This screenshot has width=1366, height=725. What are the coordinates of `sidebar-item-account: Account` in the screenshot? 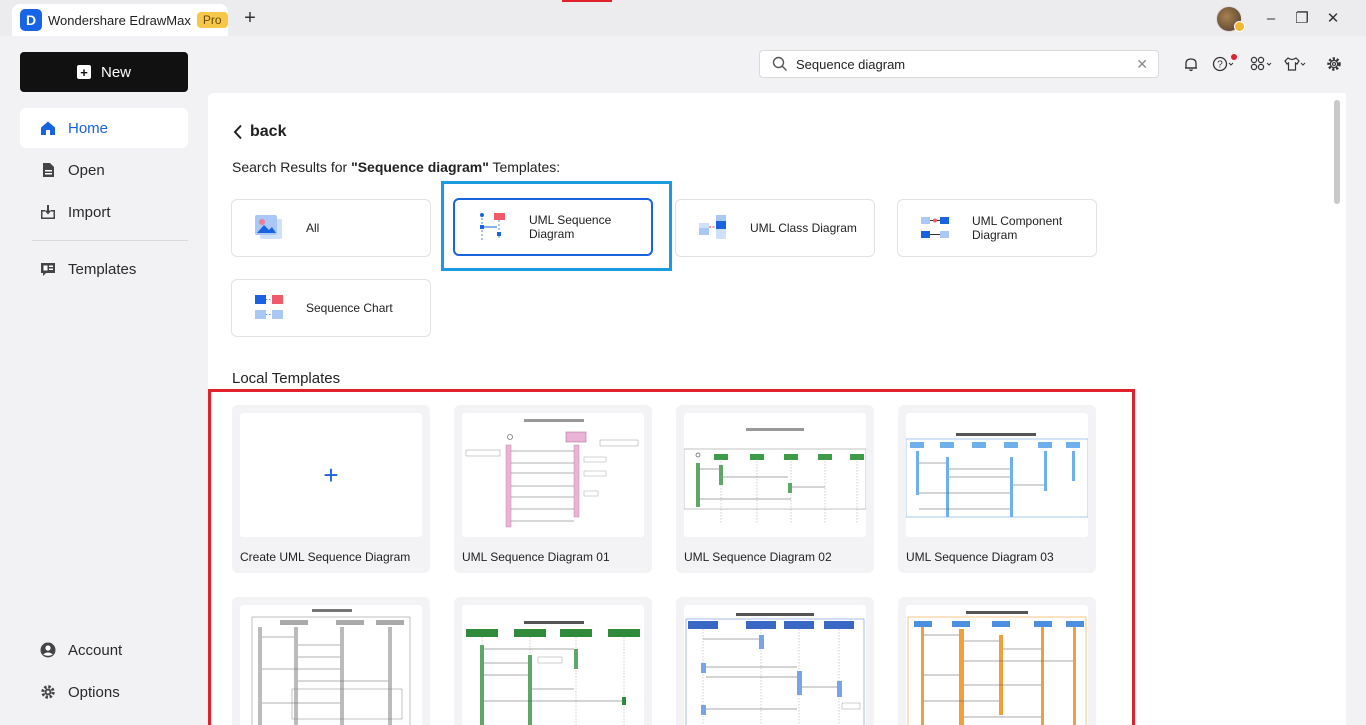 It's located at (104, 650).